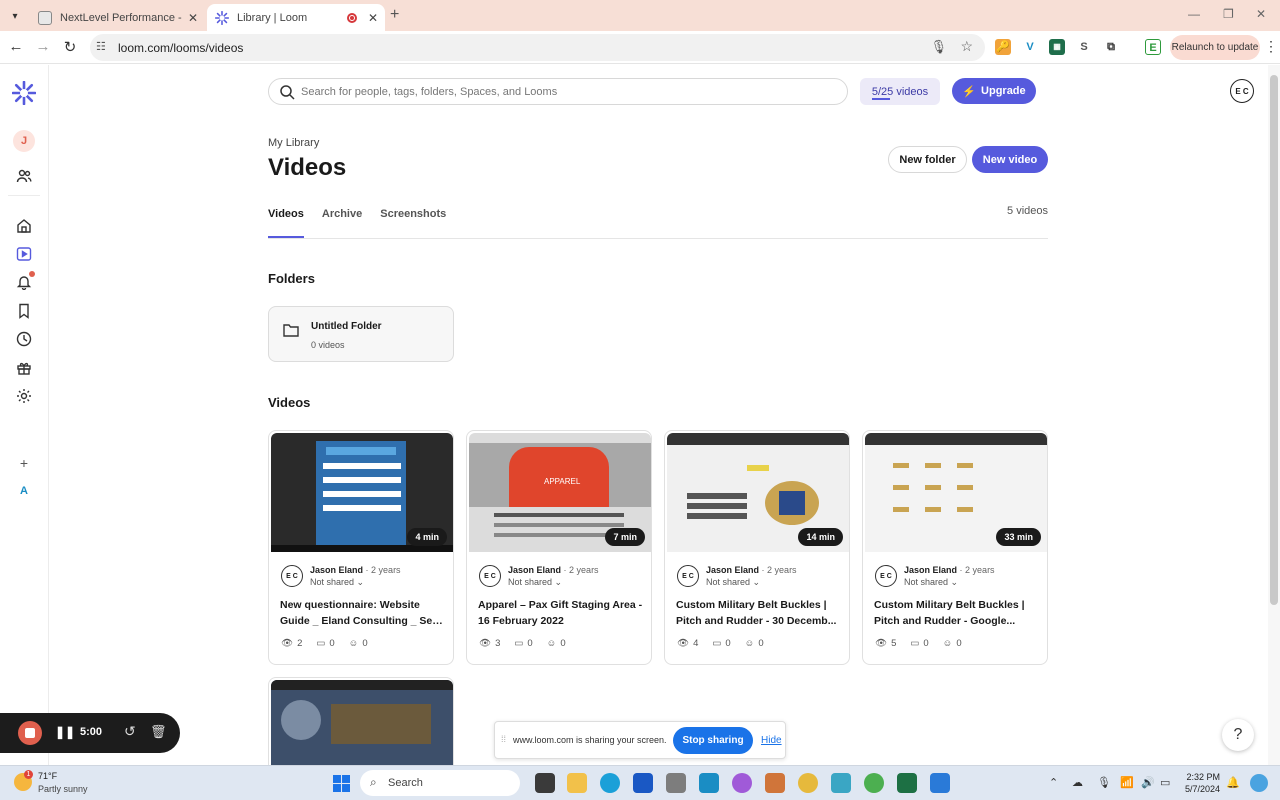 Image resolution: width=1280 pixels, height=800 pixels. I want to click on excel-icon, so click(907, 783).